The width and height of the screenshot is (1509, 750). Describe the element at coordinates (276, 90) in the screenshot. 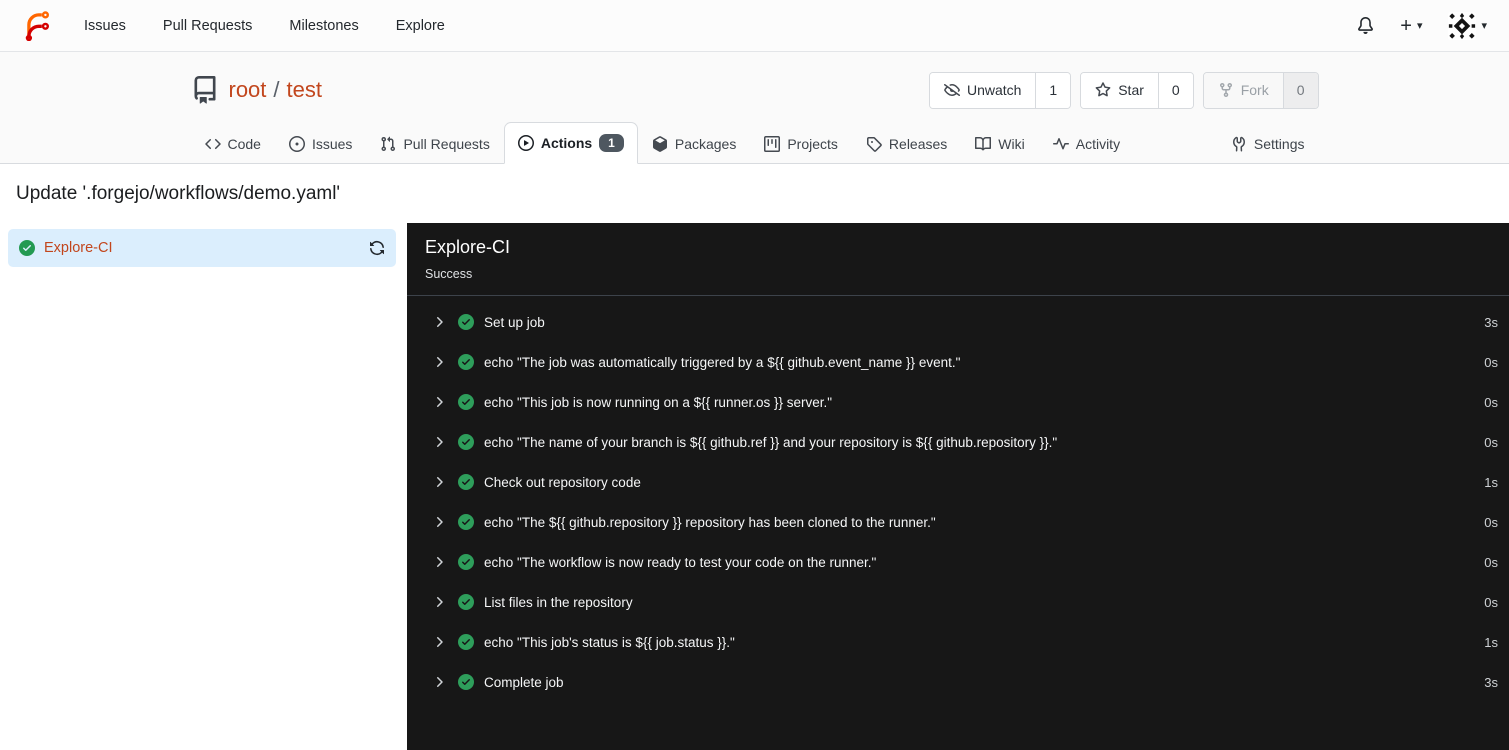

I see `repo-breadcrumb: root / test` at that location.